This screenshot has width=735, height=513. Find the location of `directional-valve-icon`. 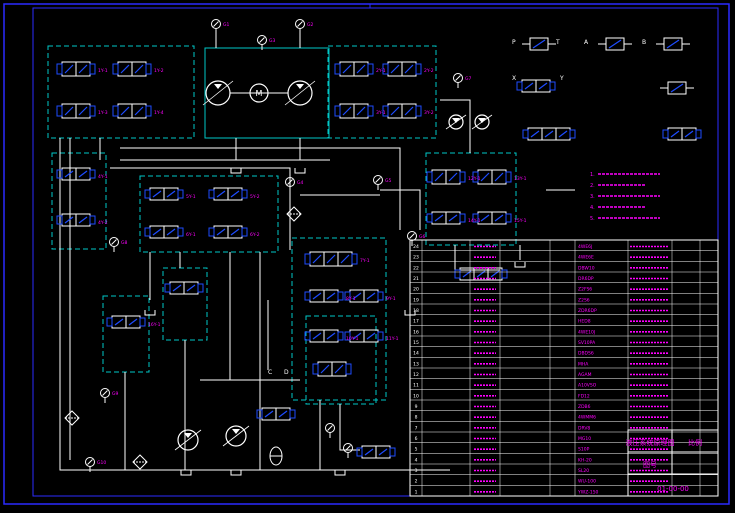

directional-valve-icon is located at coordinates (677, 88).